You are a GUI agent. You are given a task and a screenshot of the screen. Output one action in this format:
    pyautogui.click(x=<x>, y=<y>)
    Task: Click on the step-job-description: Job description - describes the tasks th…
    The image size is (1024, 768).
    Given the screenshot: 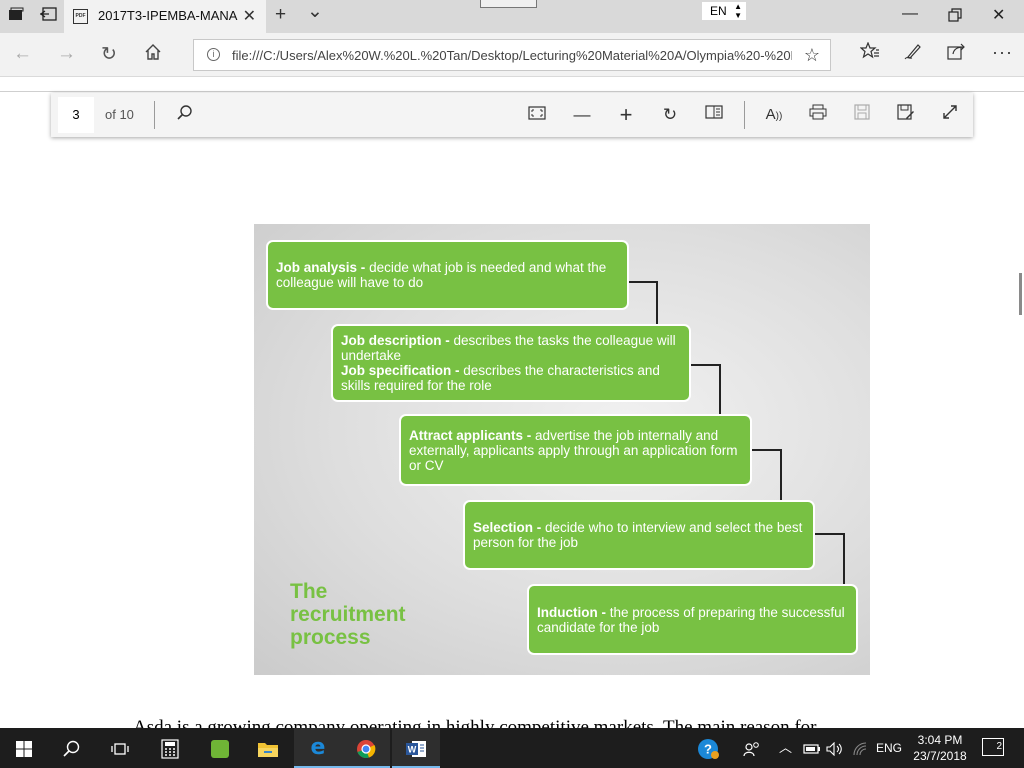 What is the action you would take?
    pyautogui.click(x=511, y=363)
    